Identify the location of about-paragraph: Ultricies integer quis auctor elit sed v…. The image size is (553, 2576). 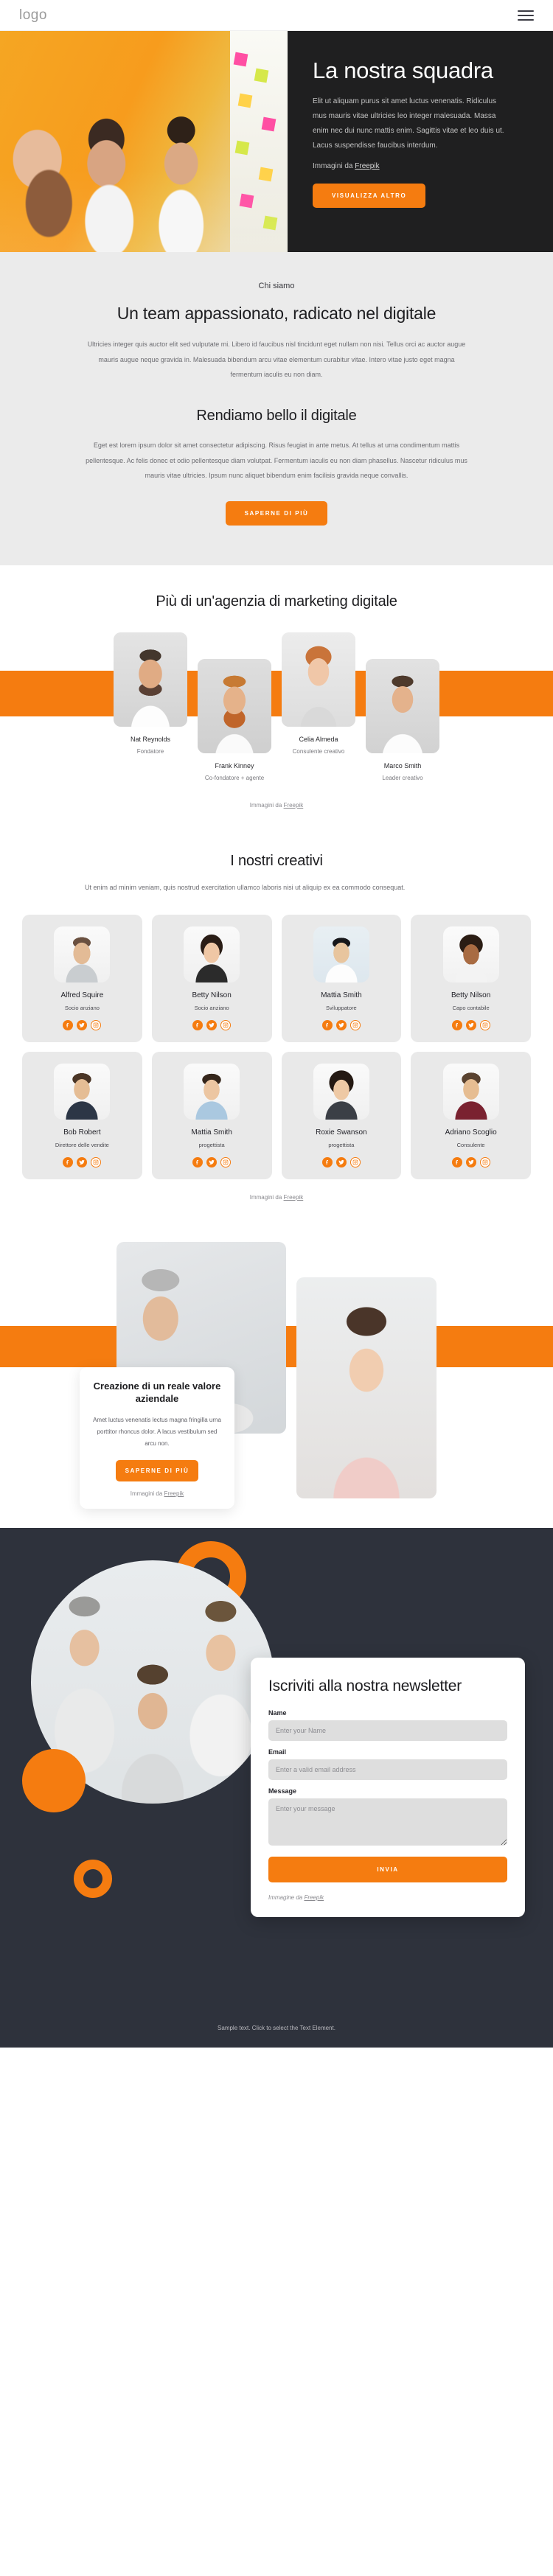
(276, 360).